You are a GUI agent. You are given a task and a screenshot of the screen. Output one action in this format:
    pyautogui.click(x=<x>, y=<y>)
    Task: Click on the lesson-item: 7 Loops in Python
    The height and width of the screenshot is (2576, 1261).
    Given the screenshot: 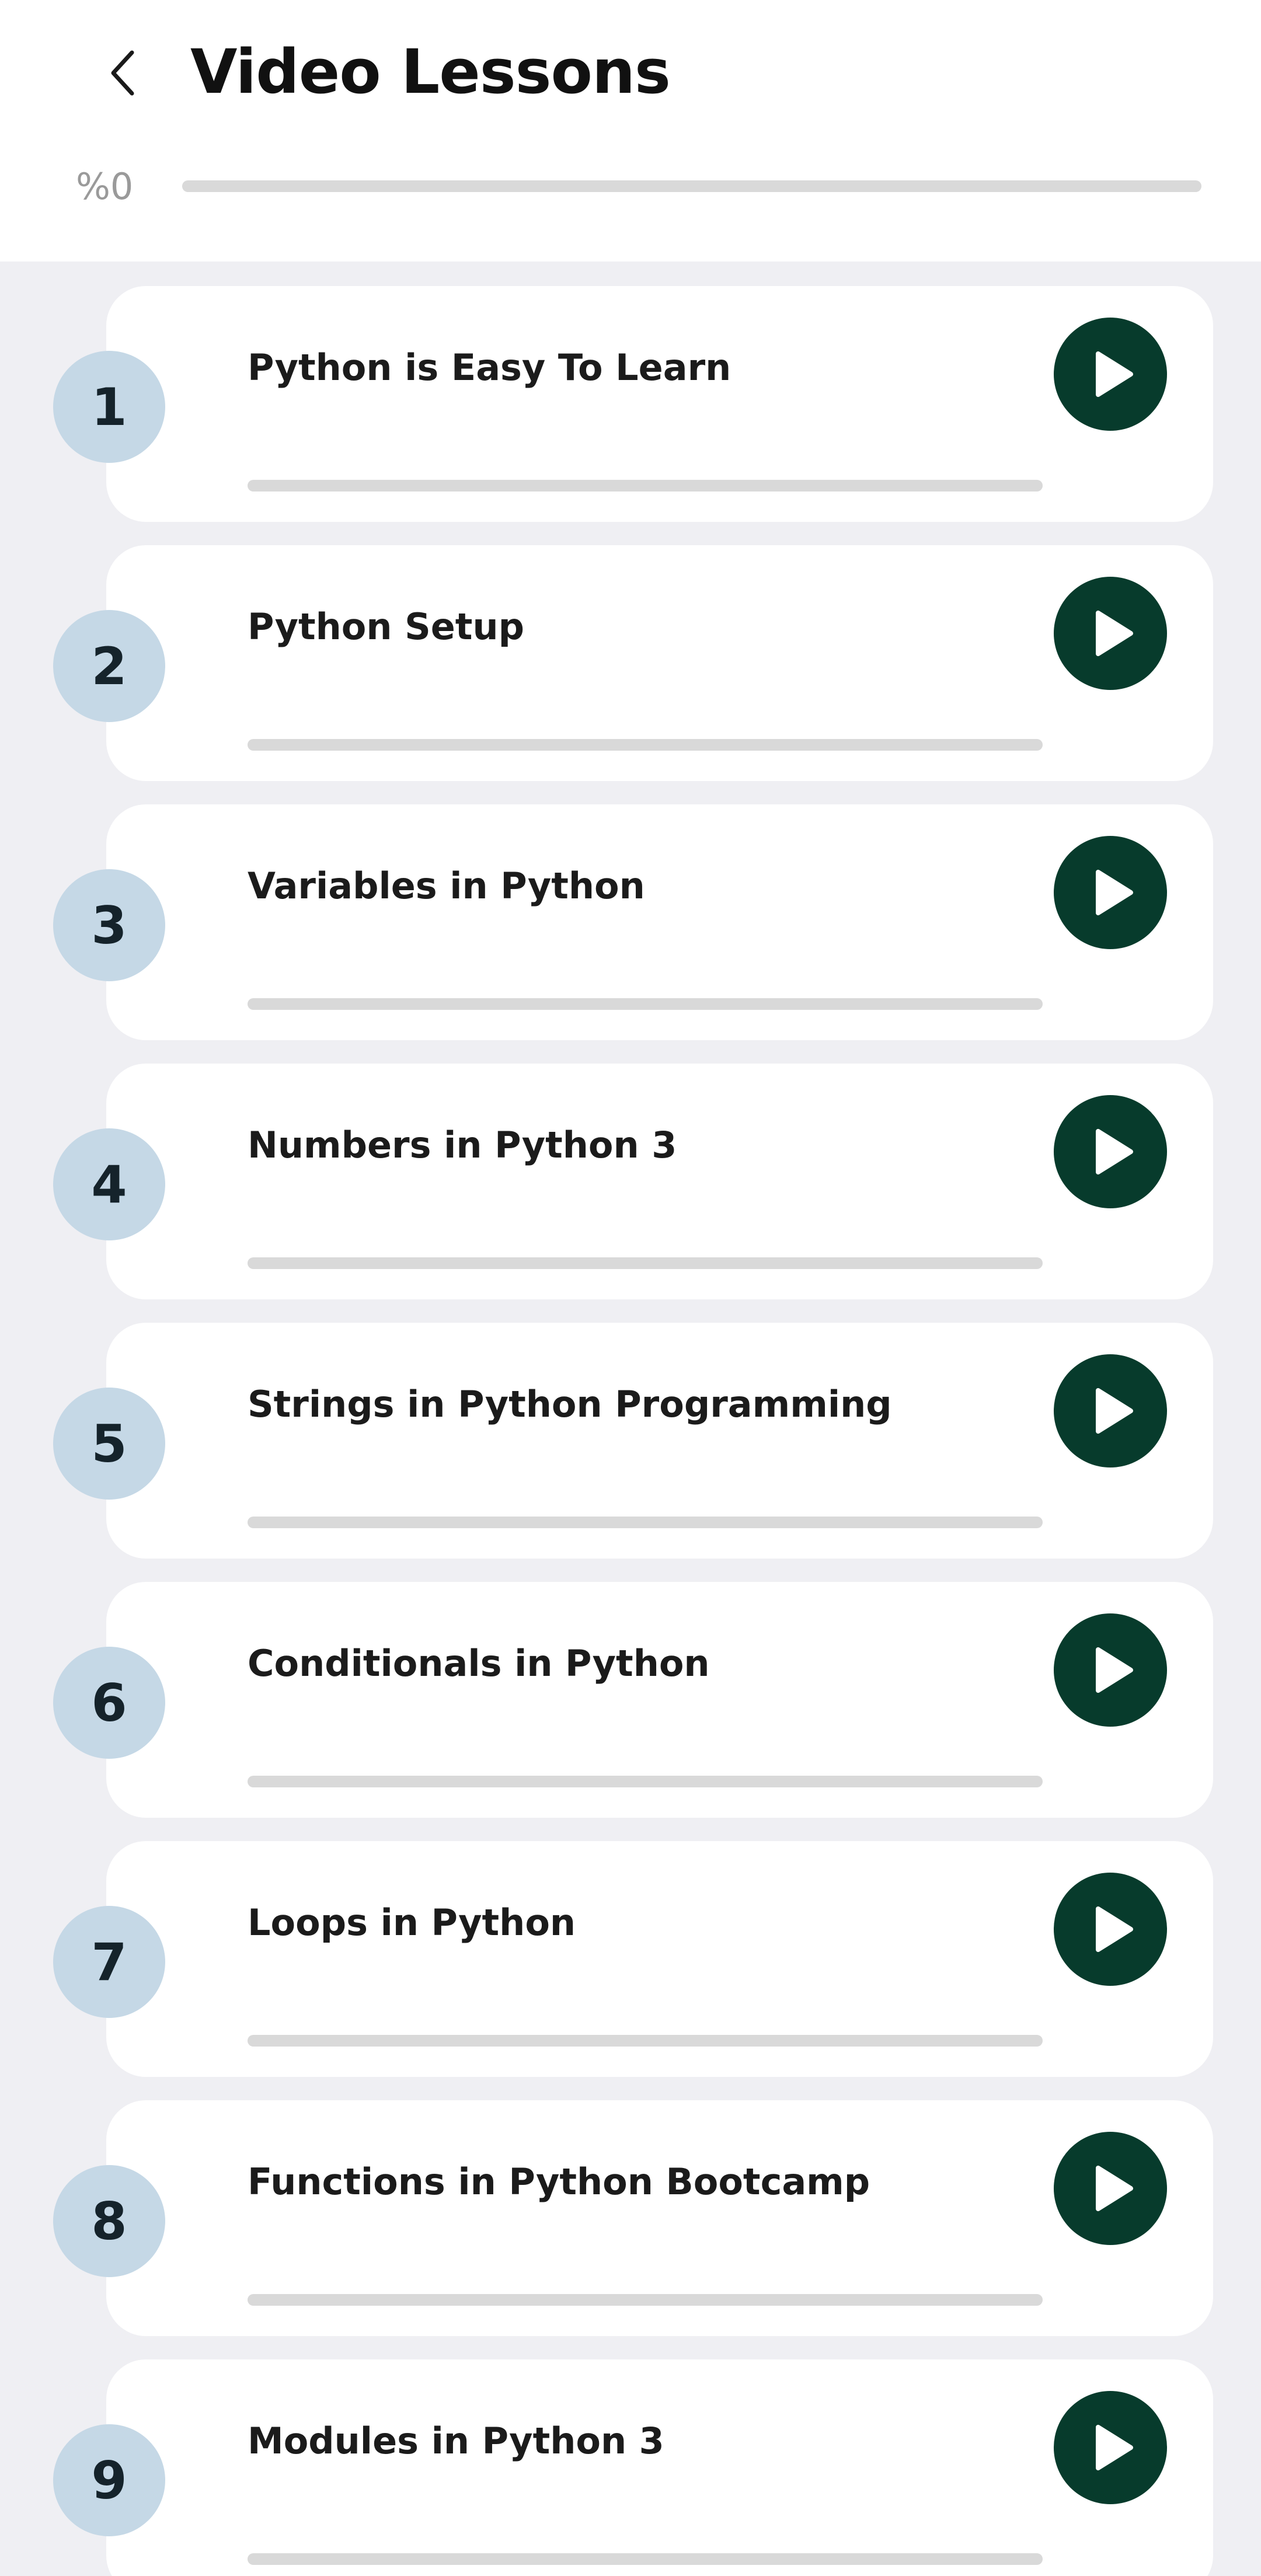 What is the action you would take?
    pyautogui.click(x=630, y=1959)
    